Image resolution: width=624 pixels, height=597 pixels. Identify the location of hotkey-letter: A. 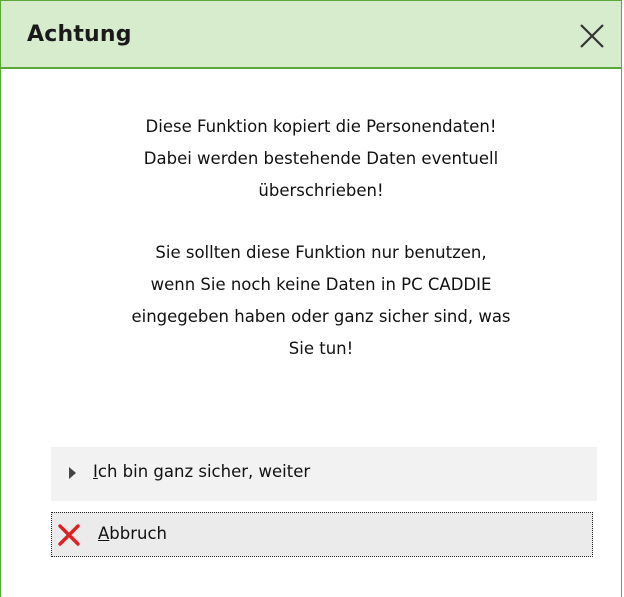
(104, 533).